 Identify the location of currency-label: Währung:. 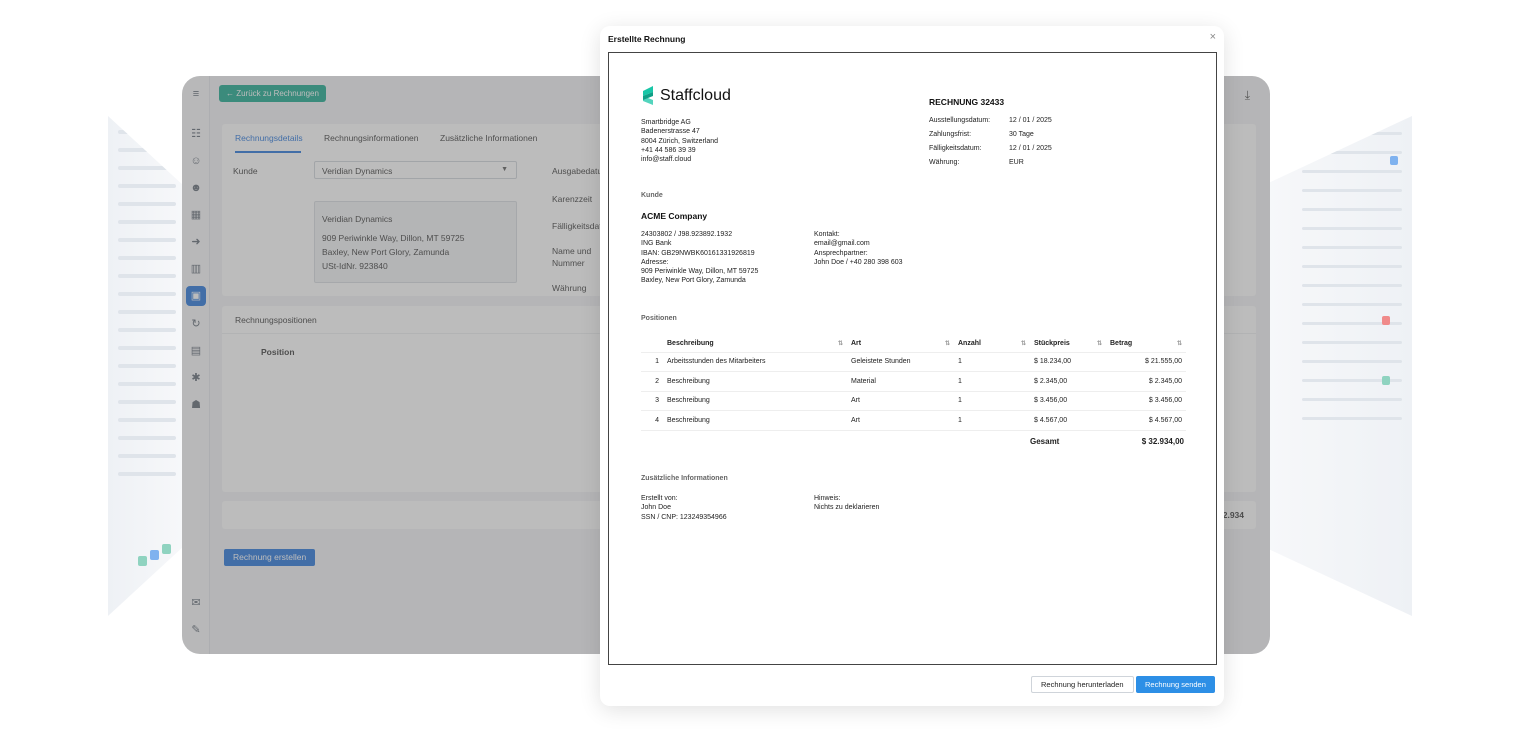
(944, 162).